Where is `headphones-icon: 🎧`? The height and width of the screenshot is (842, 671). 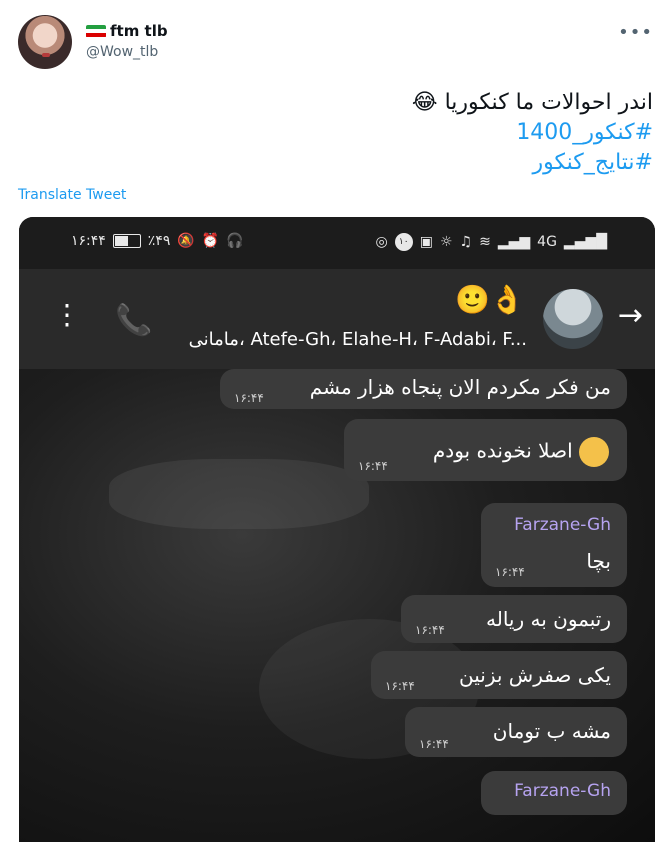
headphones-icon: 🎧 is located at coordinates (235, 241).